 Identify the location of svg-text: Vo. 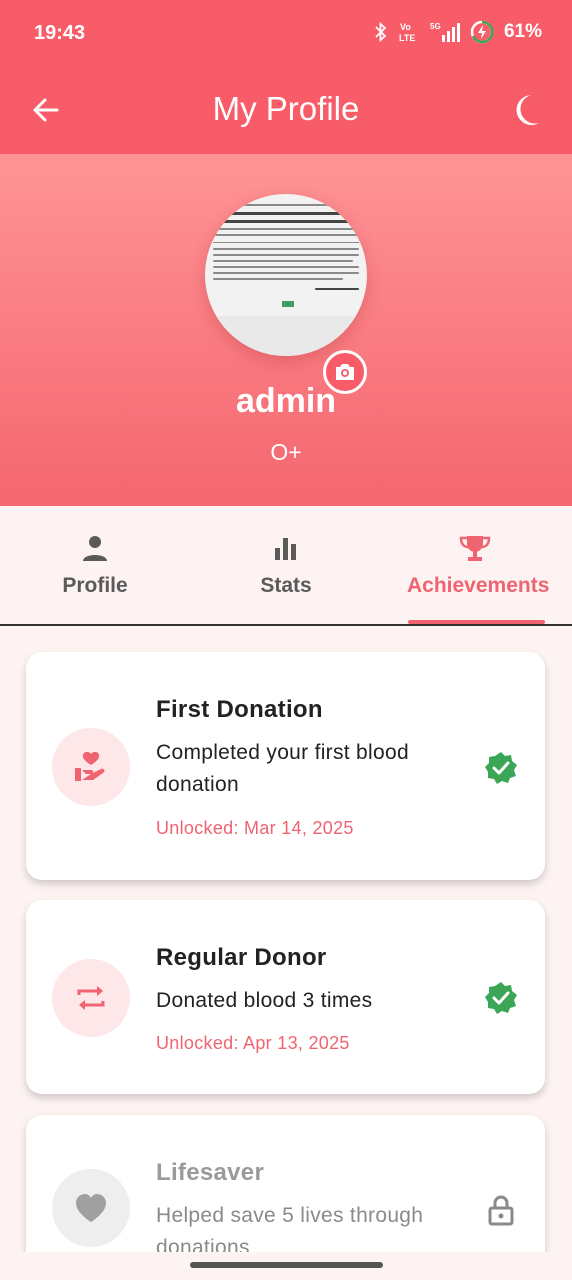
(405, 27).